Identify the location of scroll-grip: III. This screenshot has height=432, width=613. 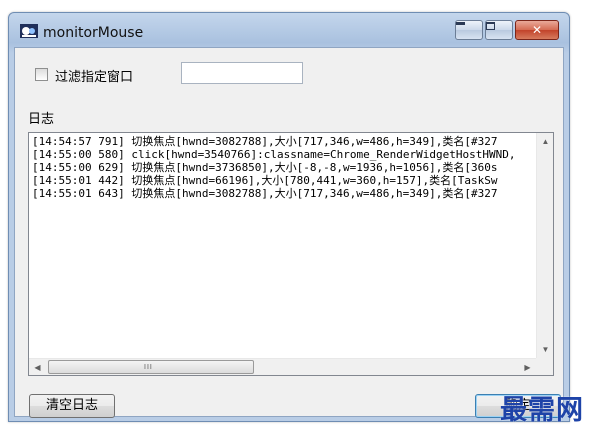
(148, 367).